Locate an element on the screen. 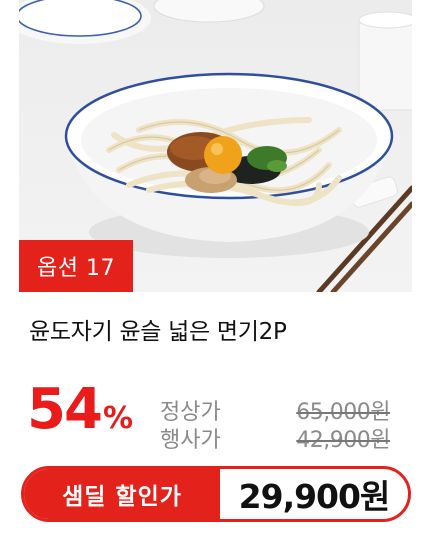  deal-price-value: 29,900원 is located at coordinates (314, 496).